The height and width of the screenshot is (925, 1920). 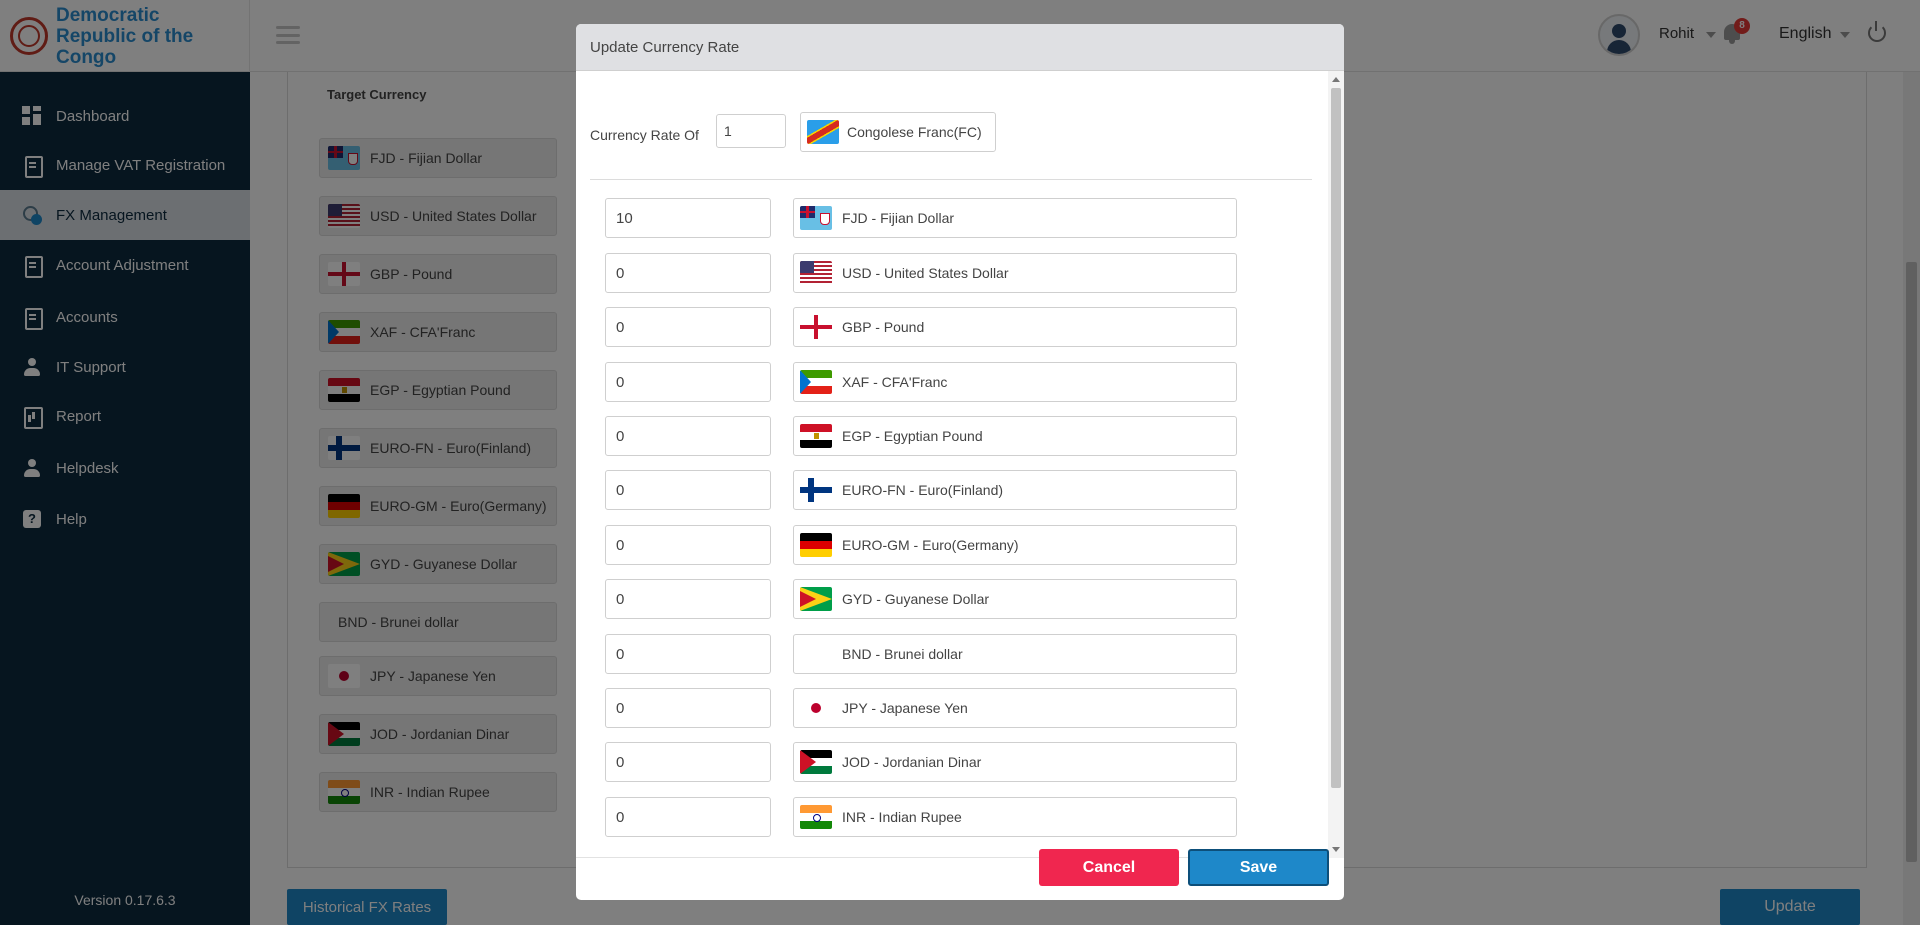 What do you see at coordinates (1015, 436) in the screenshot?
I see `currency-chip: EGP - Egyptian Pound` at bounding box center [1015, 436].